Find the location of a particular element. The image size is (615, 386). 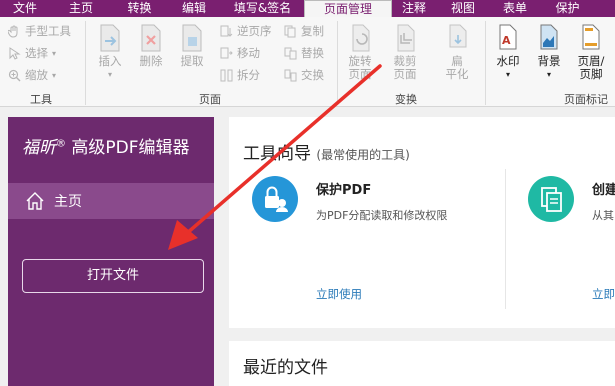

arrow-shaft is located at coordinates (283, 150).